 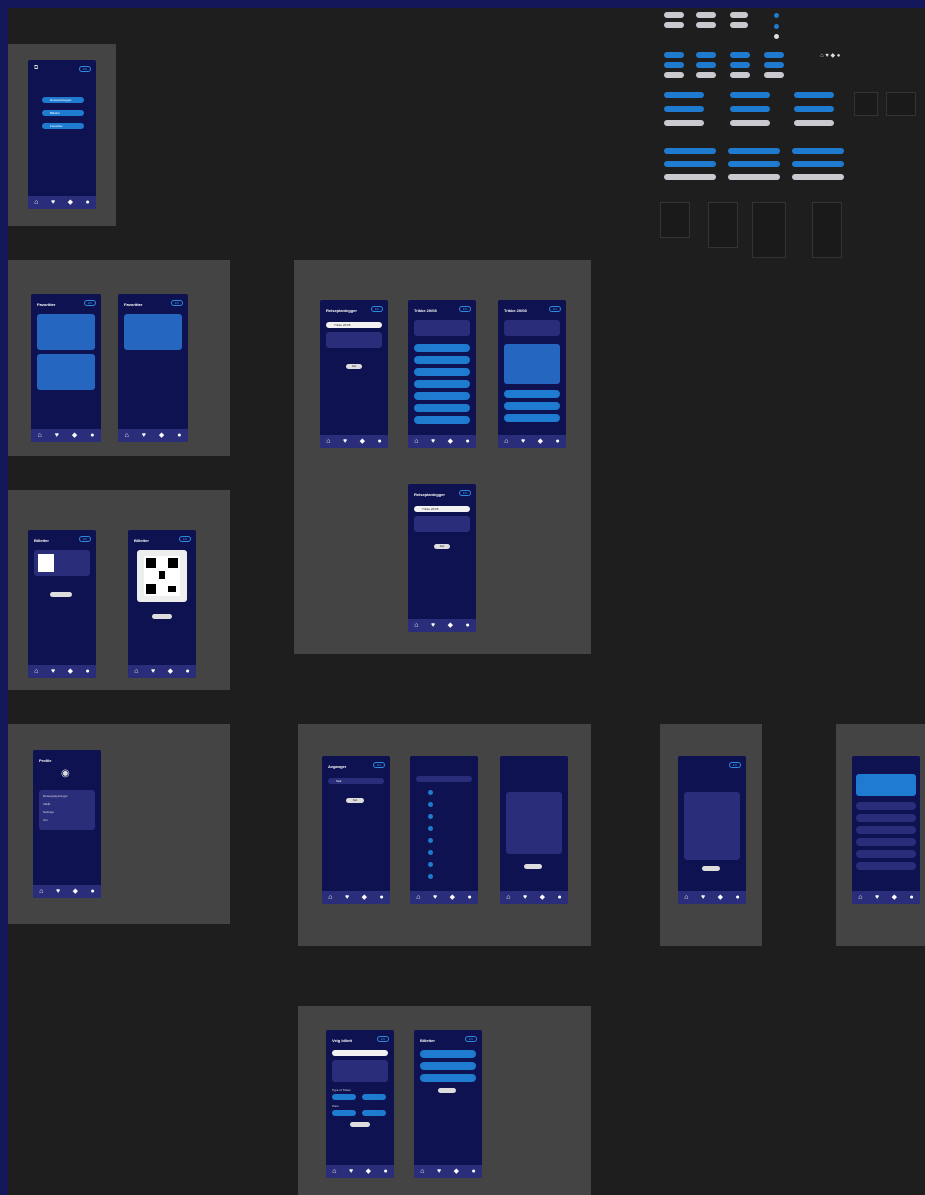 What do you see at coordinates (61, 594) in the screenshot?
I see `ticket-button` at bounding box center [61, 594].